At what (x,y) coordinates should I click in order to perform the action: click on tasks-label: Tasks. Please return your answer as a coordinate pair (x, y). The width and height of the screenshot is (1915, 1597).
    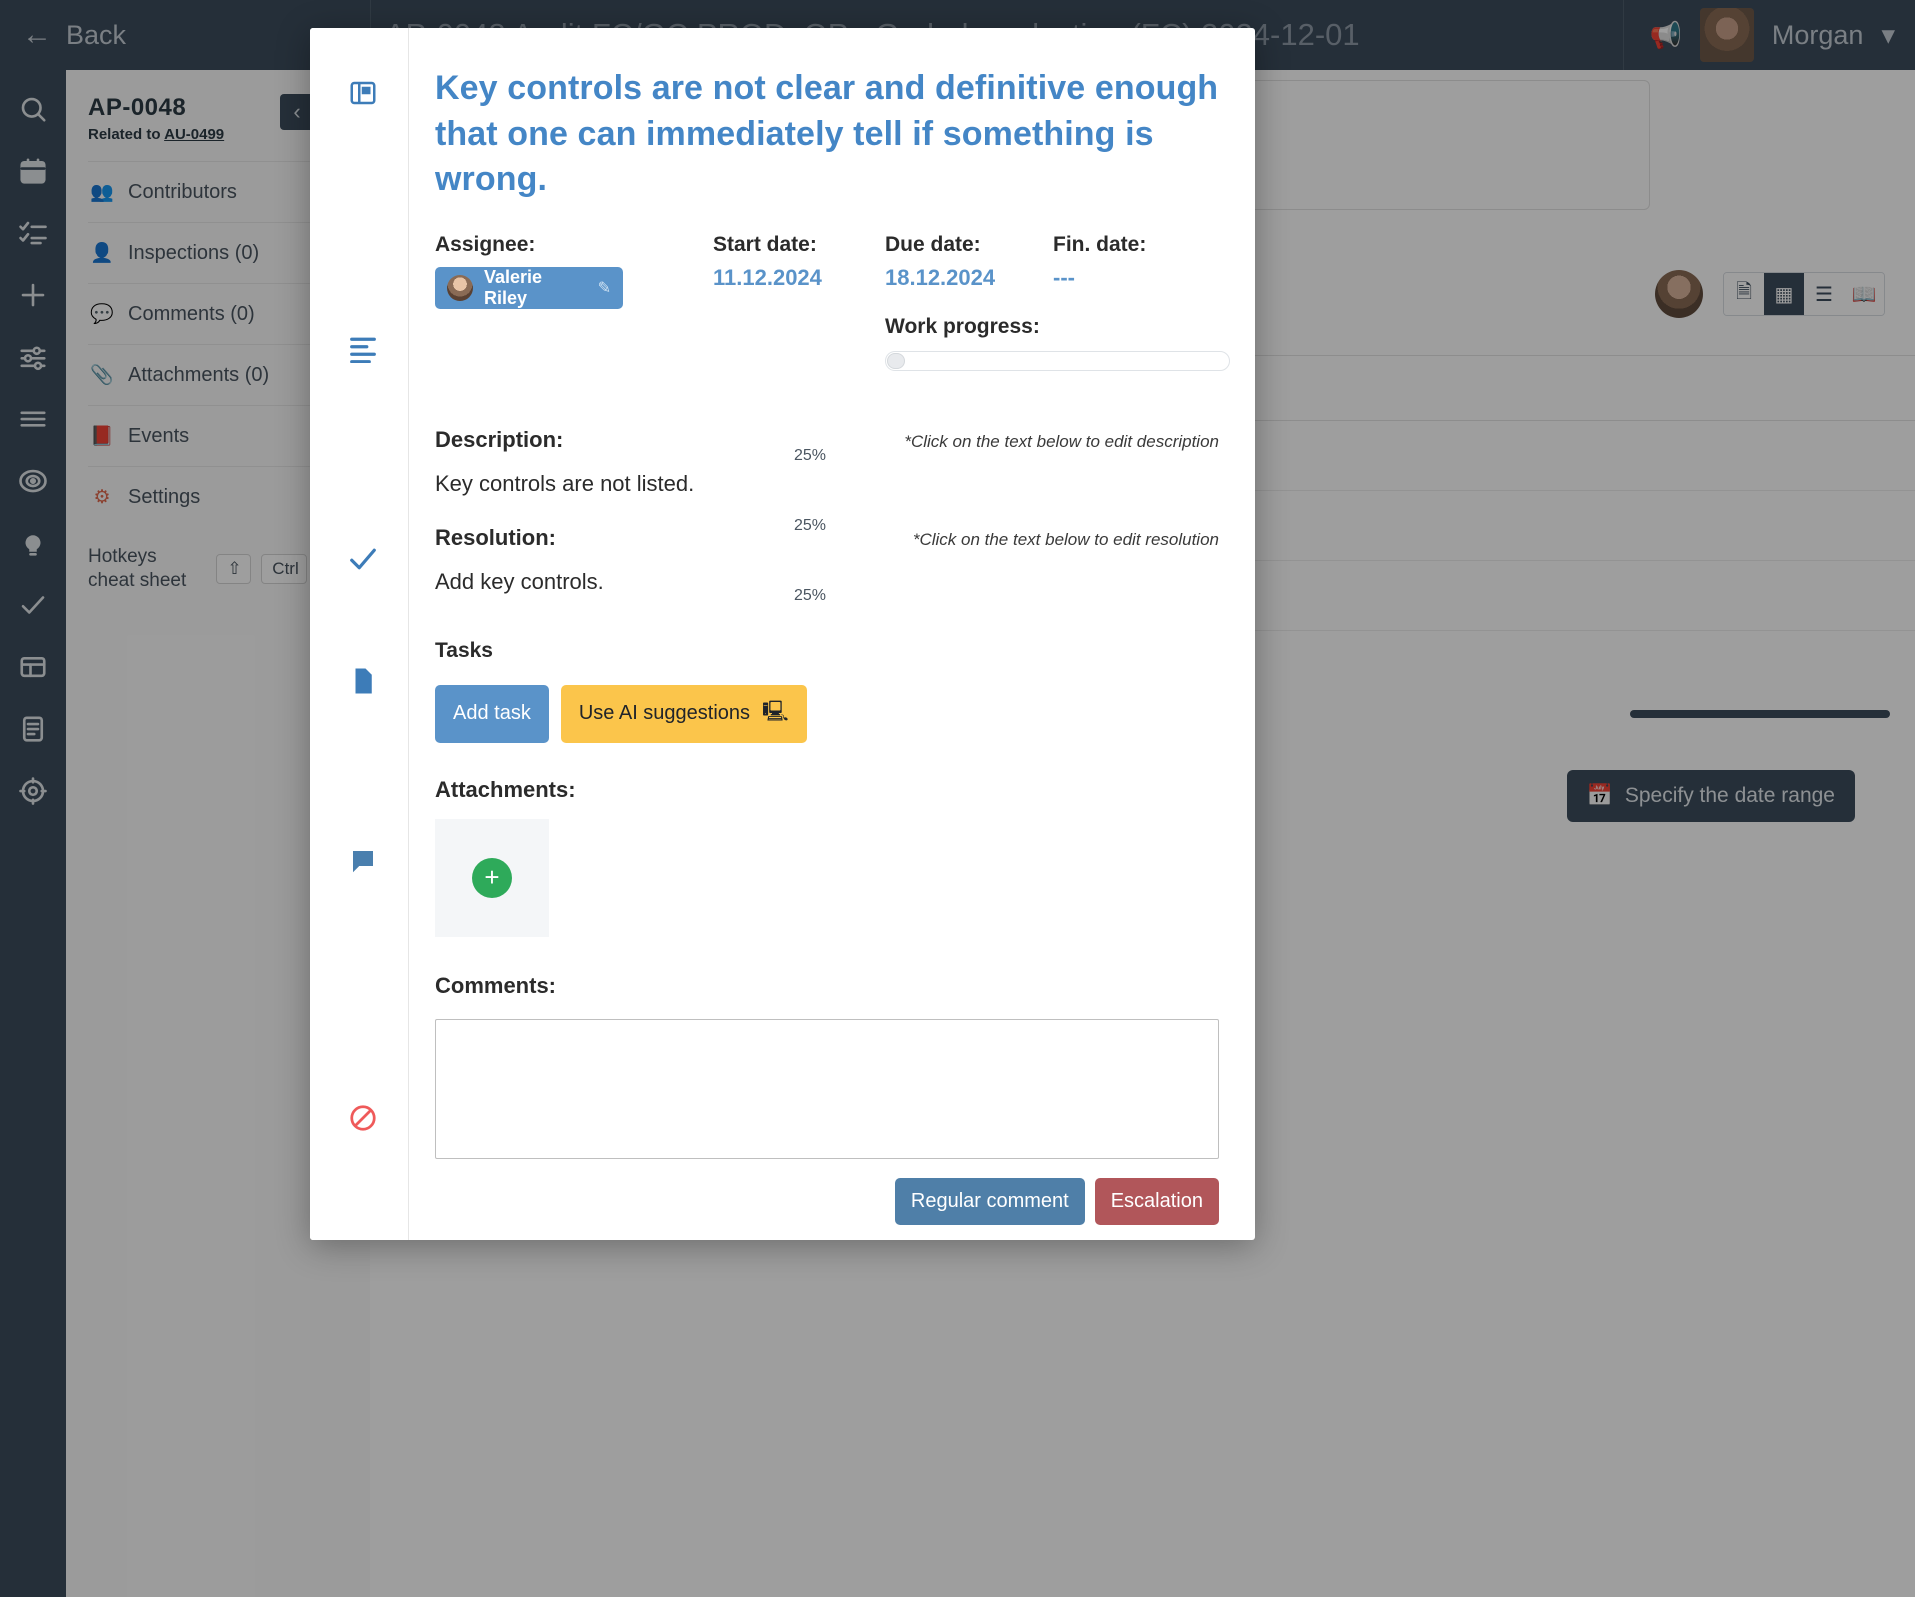
    Looking at the image, I should click on (464, 650).